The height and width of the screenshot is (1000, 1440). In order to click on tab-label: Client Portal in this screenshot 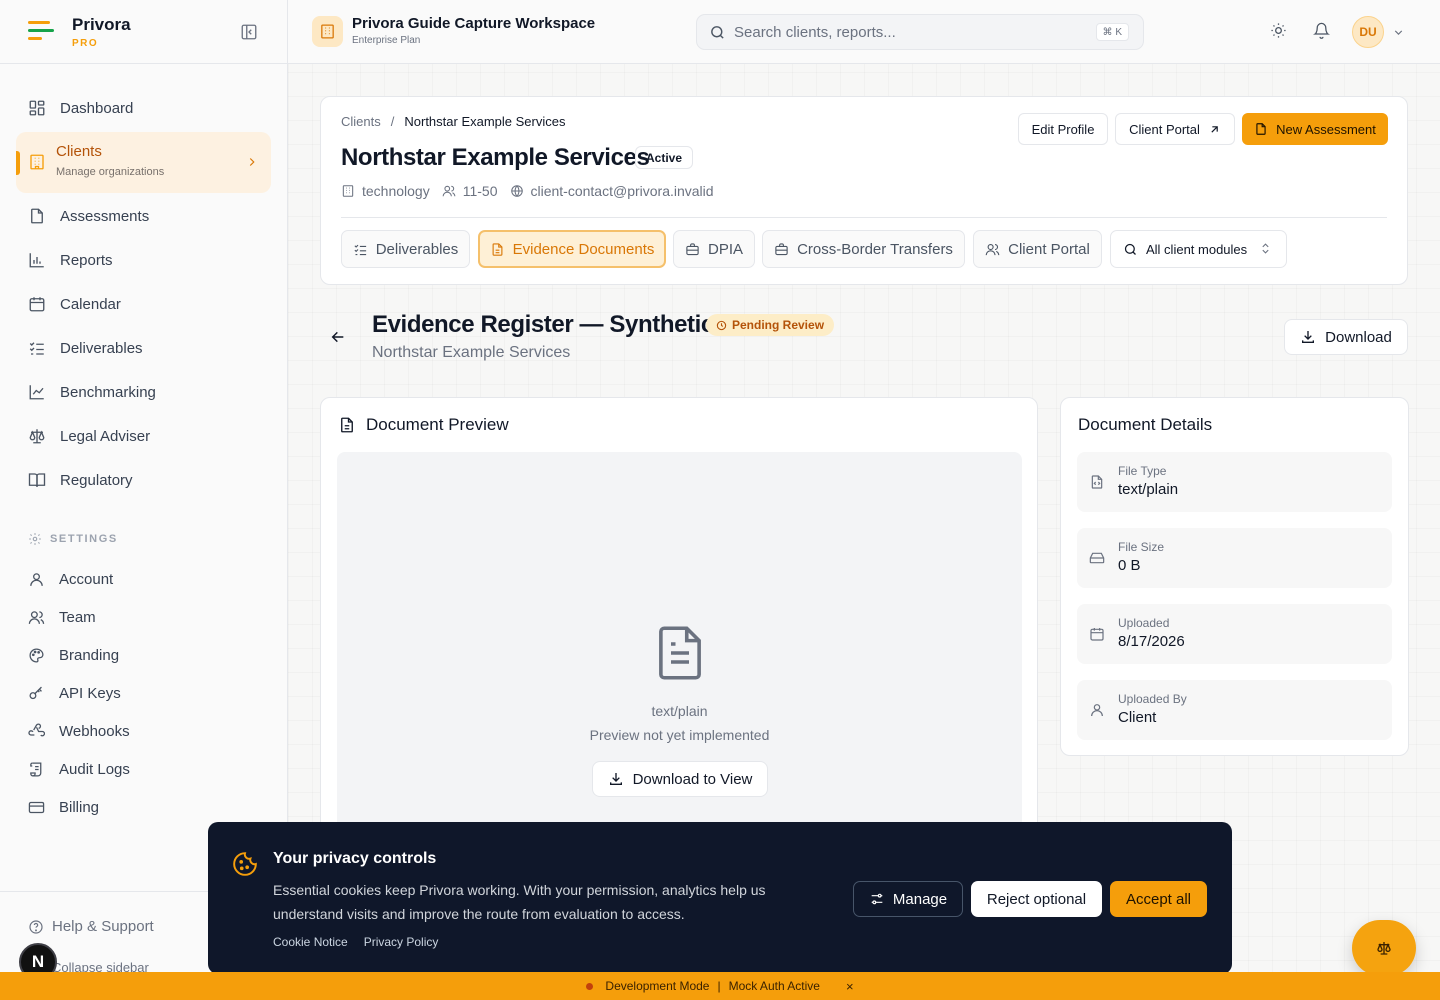, I will do `click(1049, 249)`.